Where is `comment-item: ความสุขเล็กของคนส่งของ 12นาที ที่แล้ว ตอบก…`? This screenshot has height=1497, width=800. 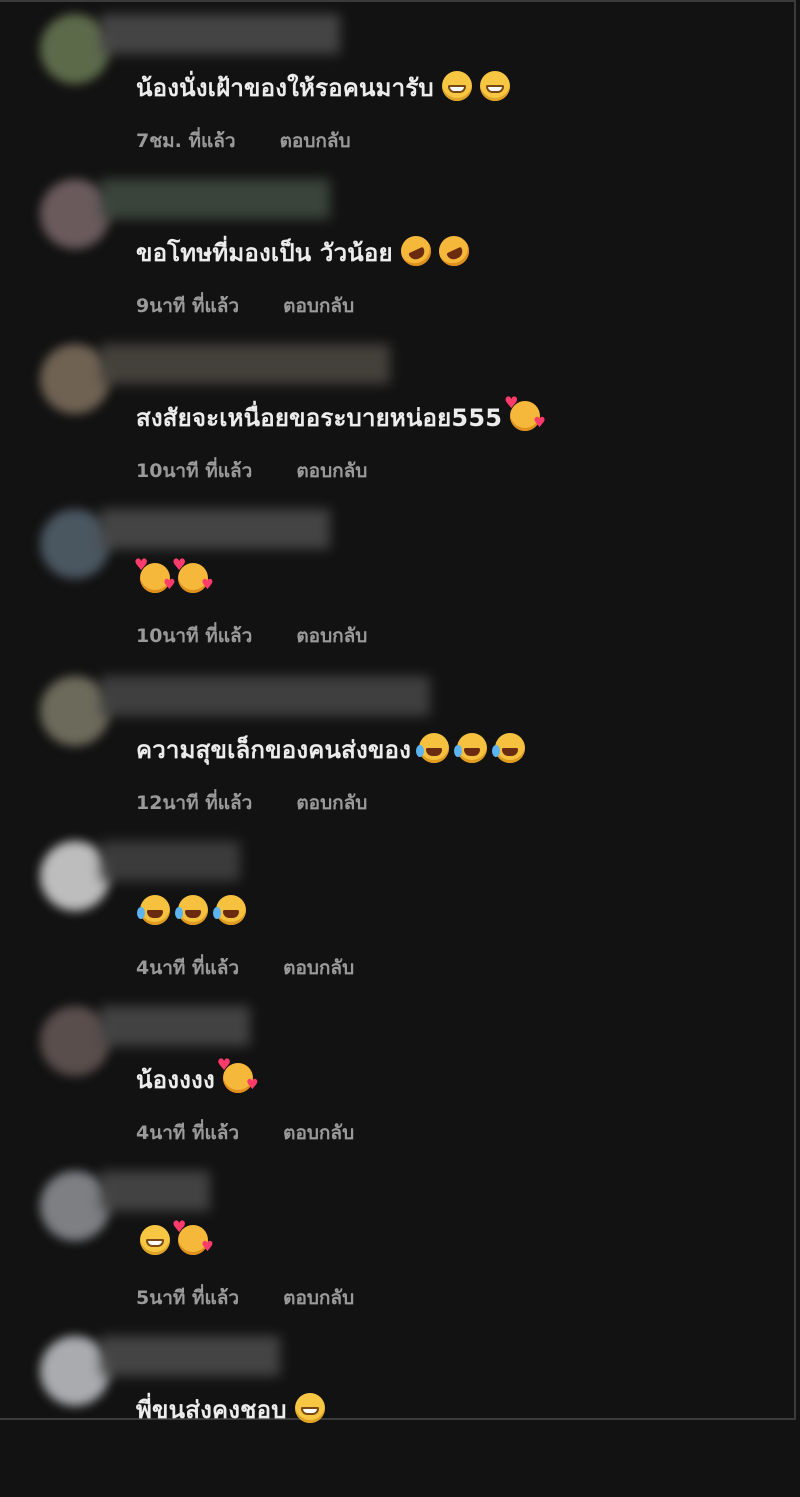
comment-item: ความสุขเล็กของคนส่งของ 12นาที ที่แล้ว ตอบก… is located at coordinates (390, 754).